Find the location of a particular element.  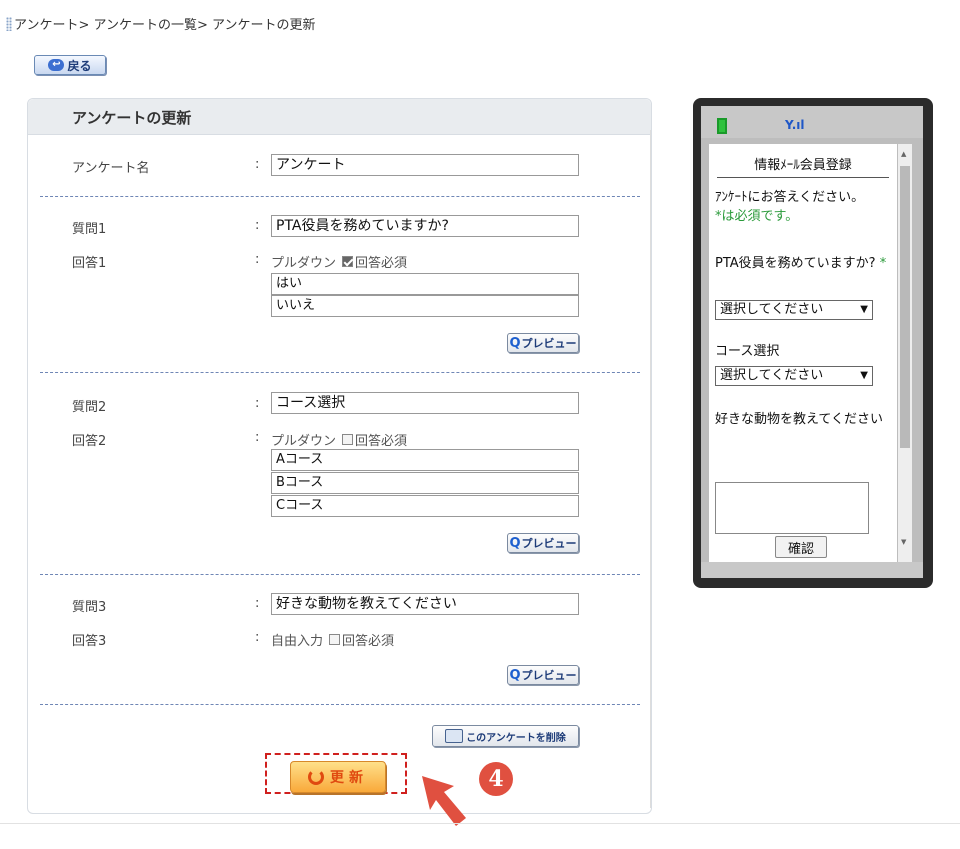

pointer-arrow-icon is located at coordinates (444, 801).